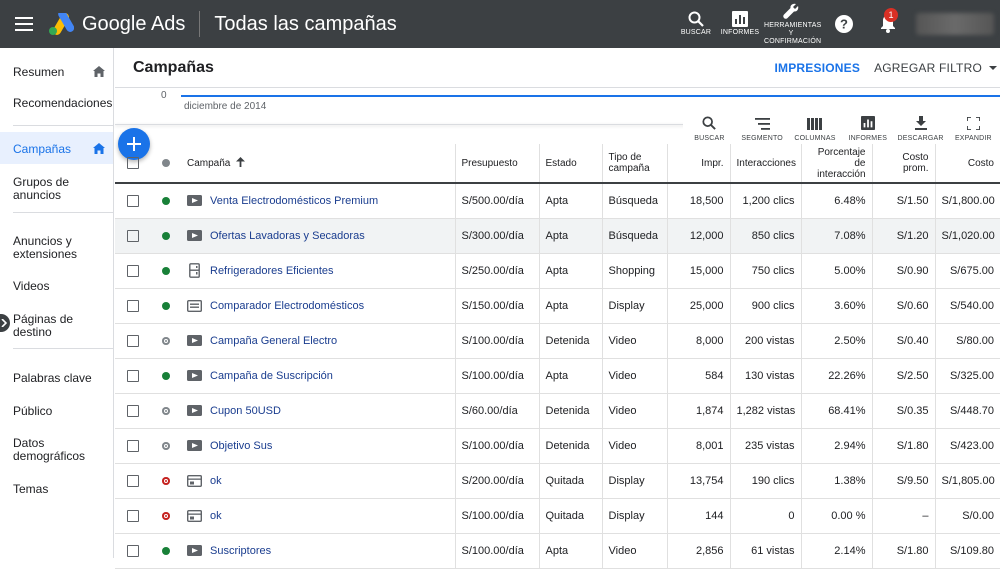  What do you see at coordinates (765, 201) in the screenshot?
I see `interactions-cell: 1,200 clics` at bounding box center [765, 201].